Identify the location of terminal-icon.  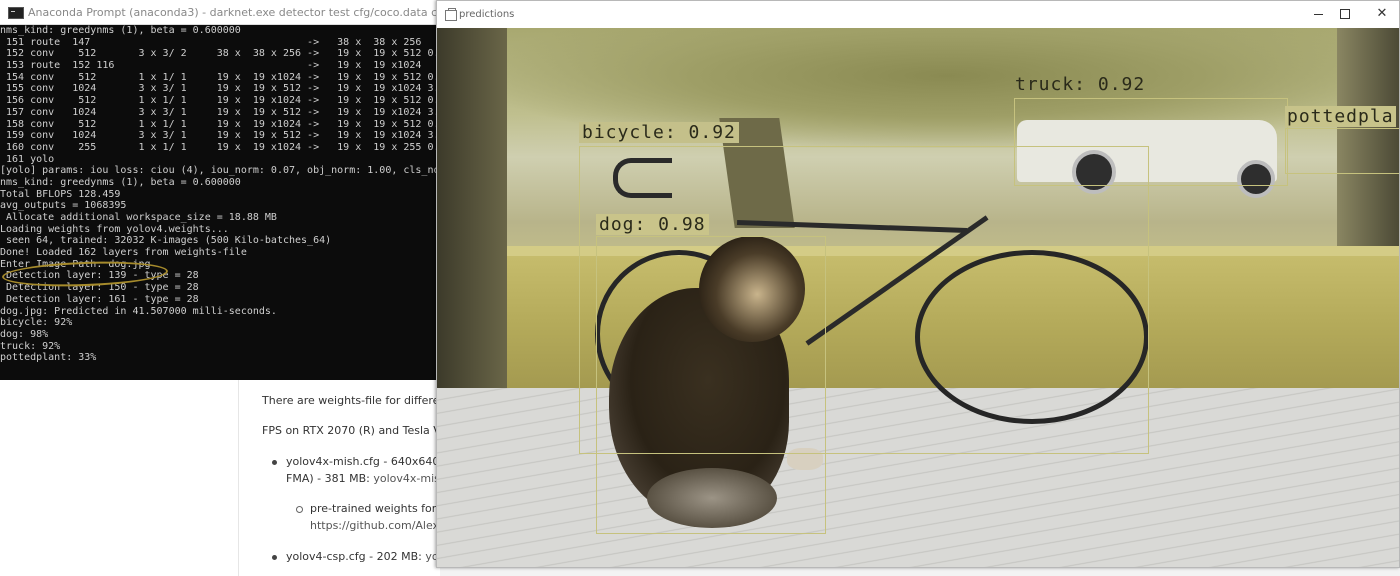
(16, 13).